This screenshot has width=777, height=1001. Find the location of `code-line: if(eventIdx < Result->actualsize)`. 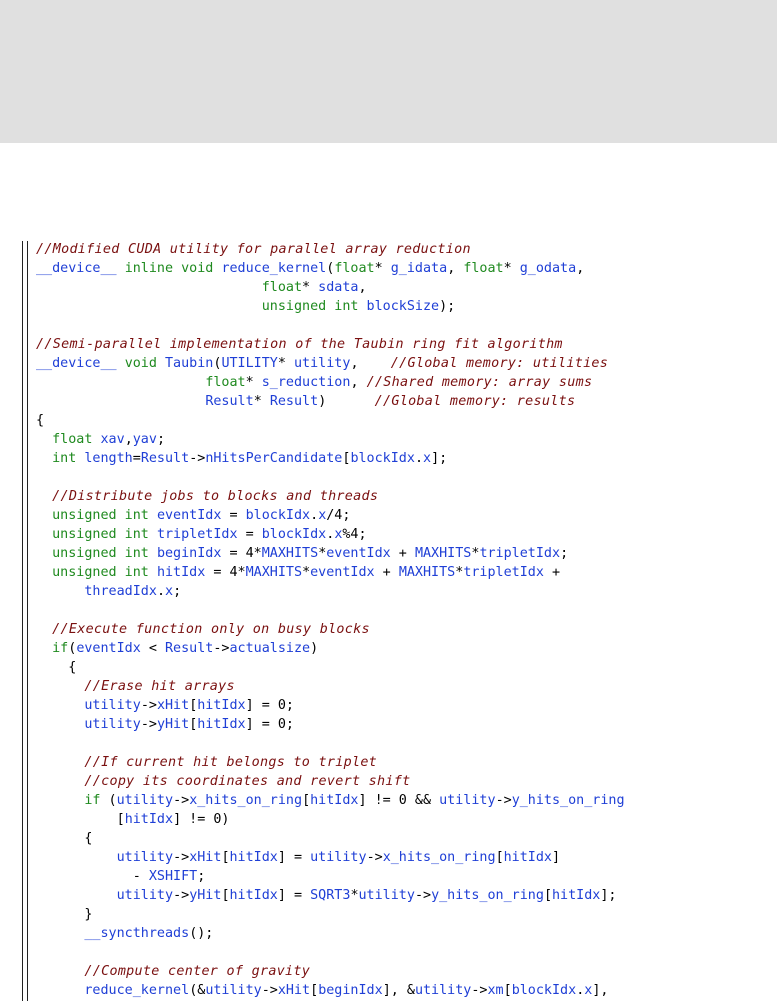

code-line: if(eventIdx < Result->actualsize) is located at coordinates (406, 648).